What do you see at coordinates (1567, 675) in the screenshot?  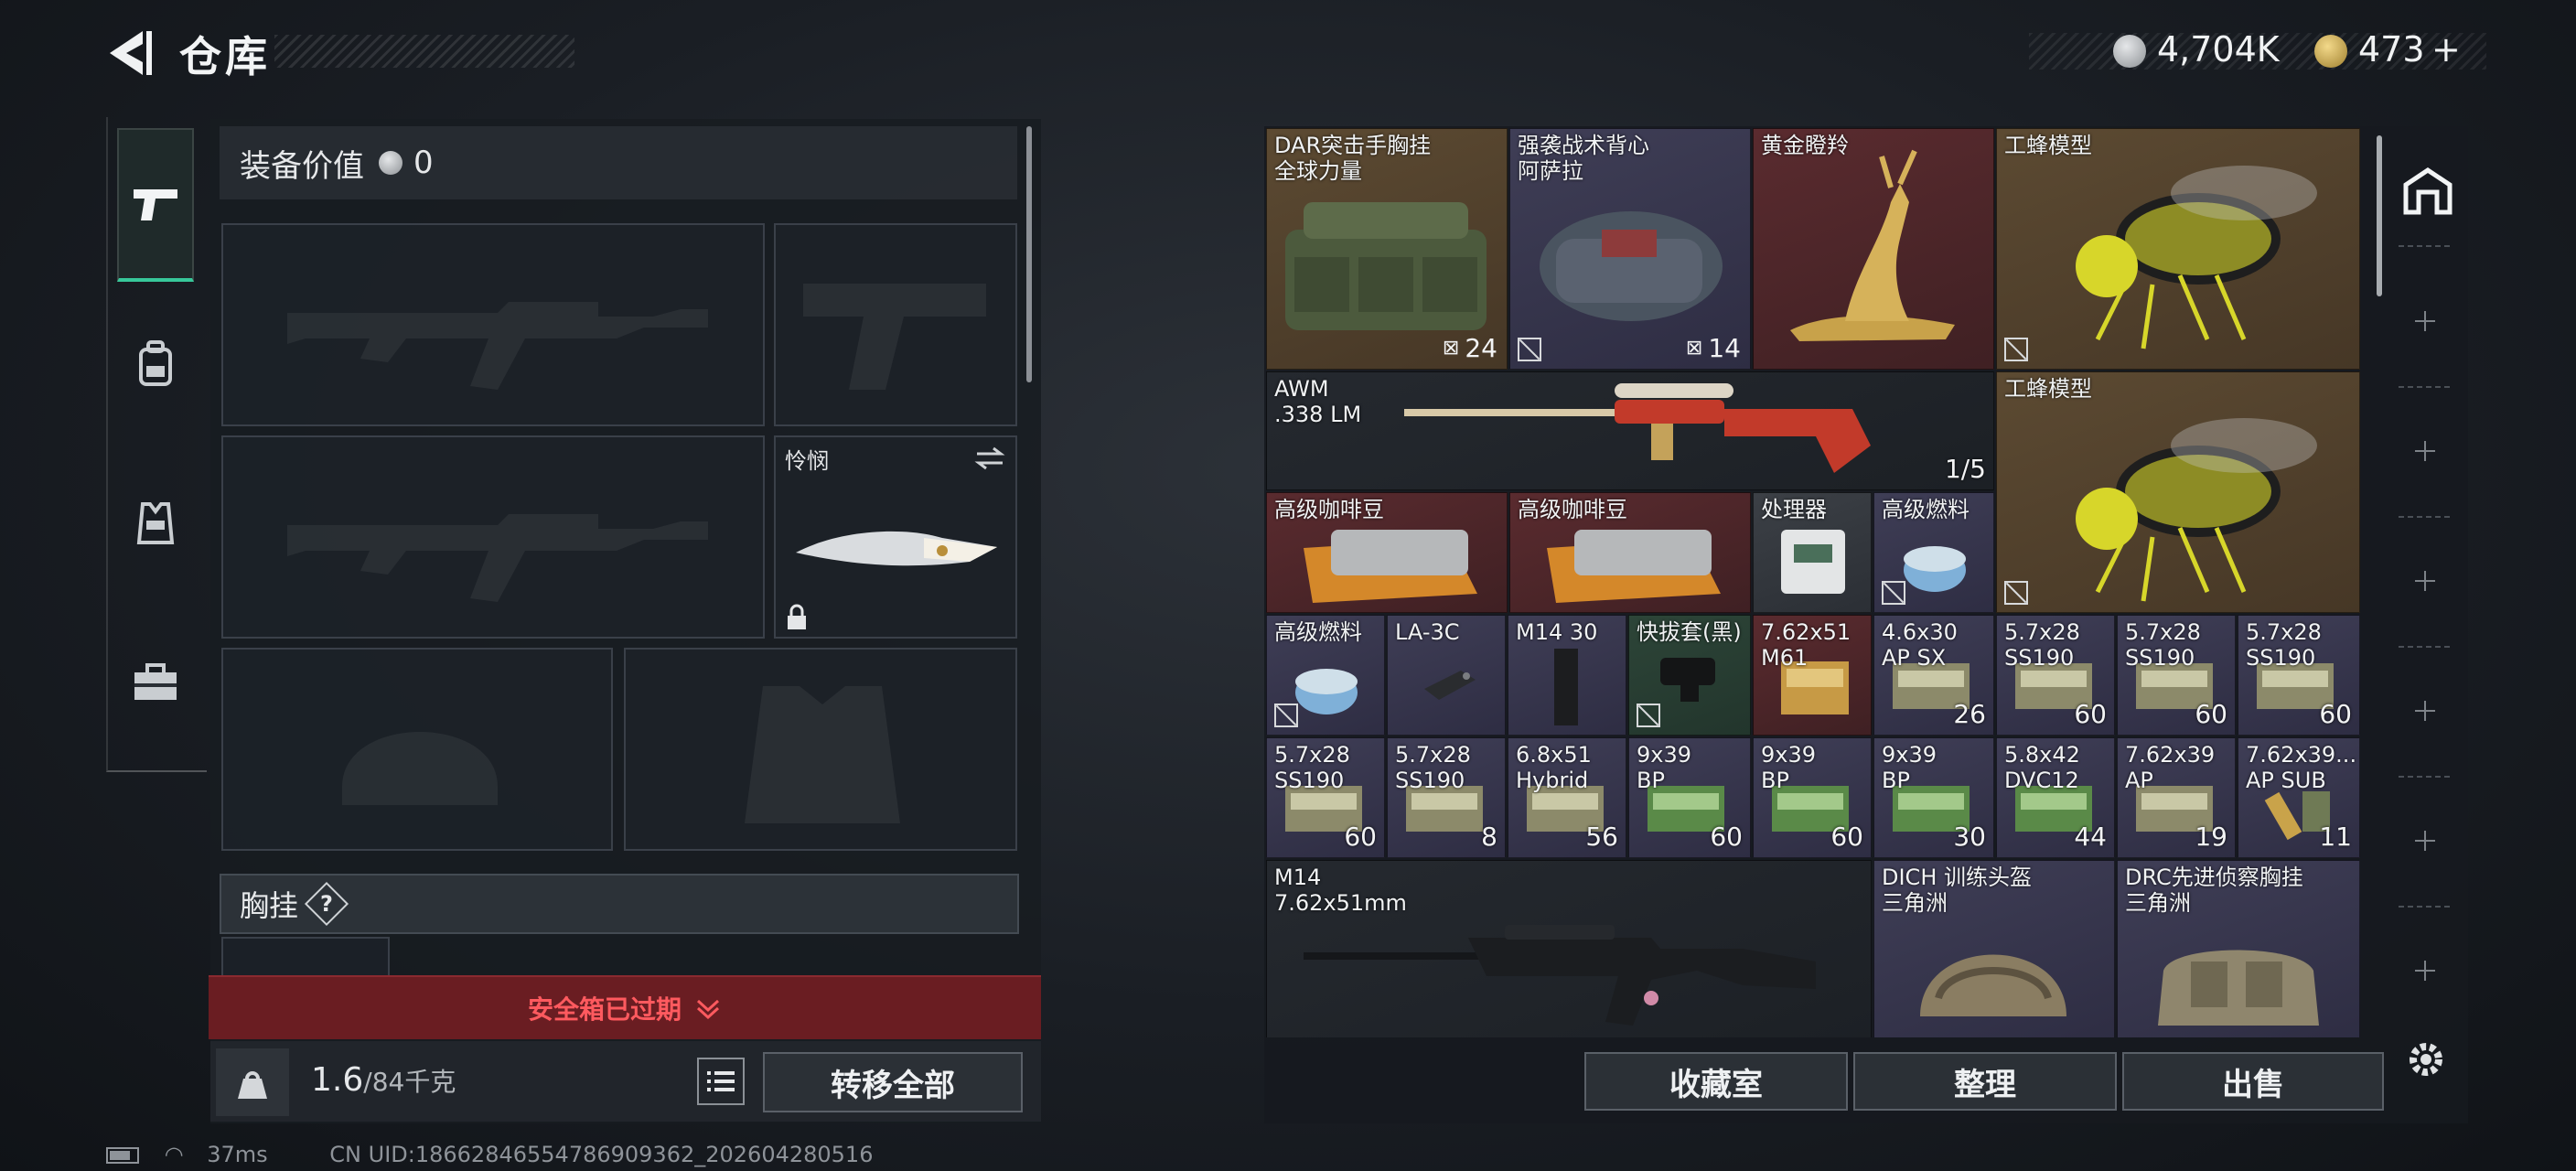 I see `storage-item-m14-magazine: M14 30` at bounding box center [1567, 675].